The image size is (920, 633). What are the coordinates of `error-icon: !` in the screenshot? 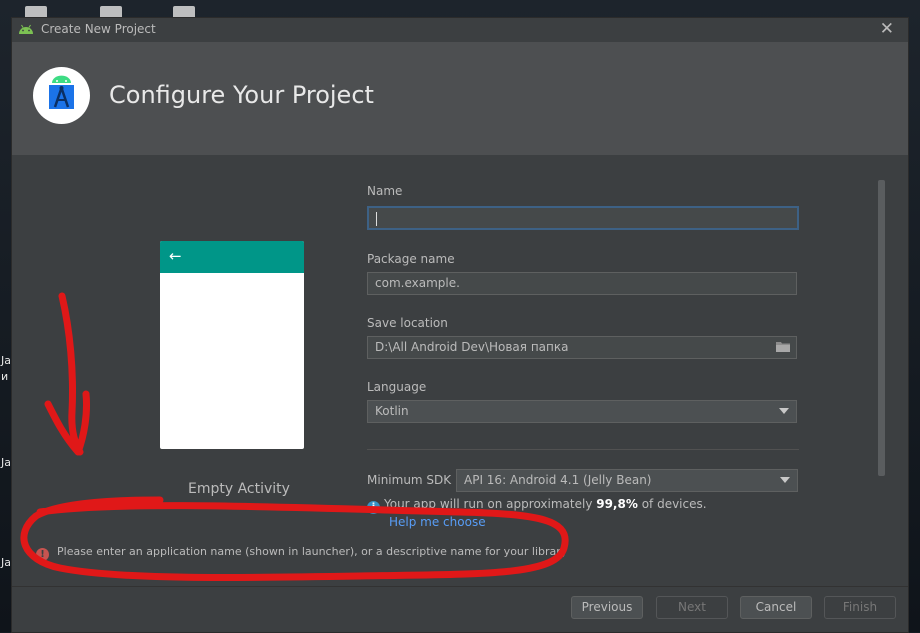 It's located at (42, 554).